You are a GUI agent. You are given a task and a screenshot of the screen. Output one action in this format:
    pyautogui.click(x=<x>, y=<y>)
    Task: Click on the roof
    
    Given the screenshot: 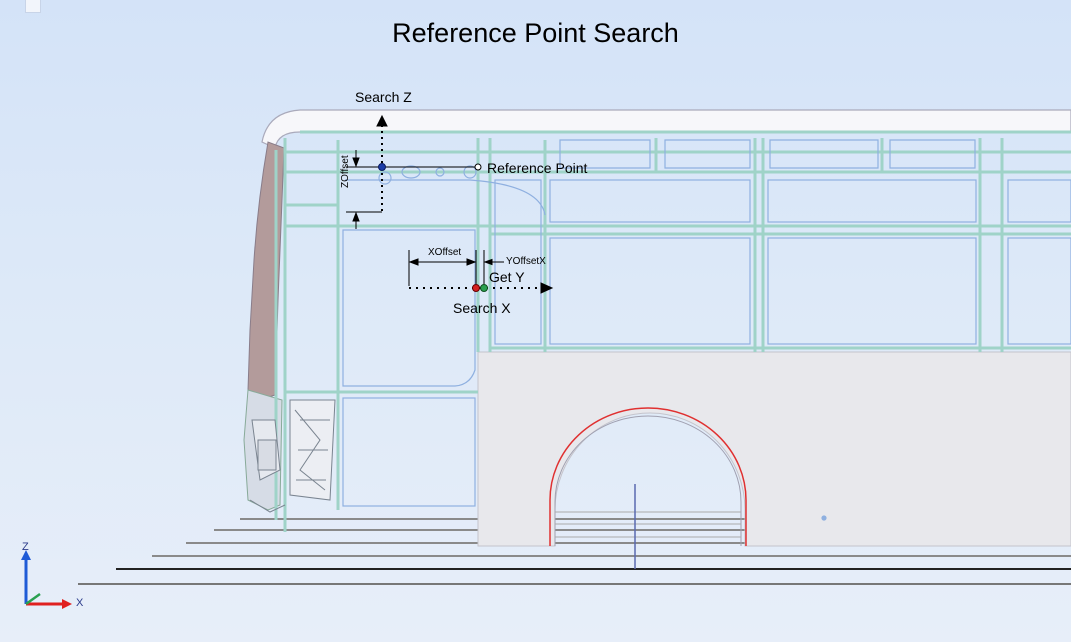 What is the action you would take?
    pyautogui.click(x=666, y=129)
    